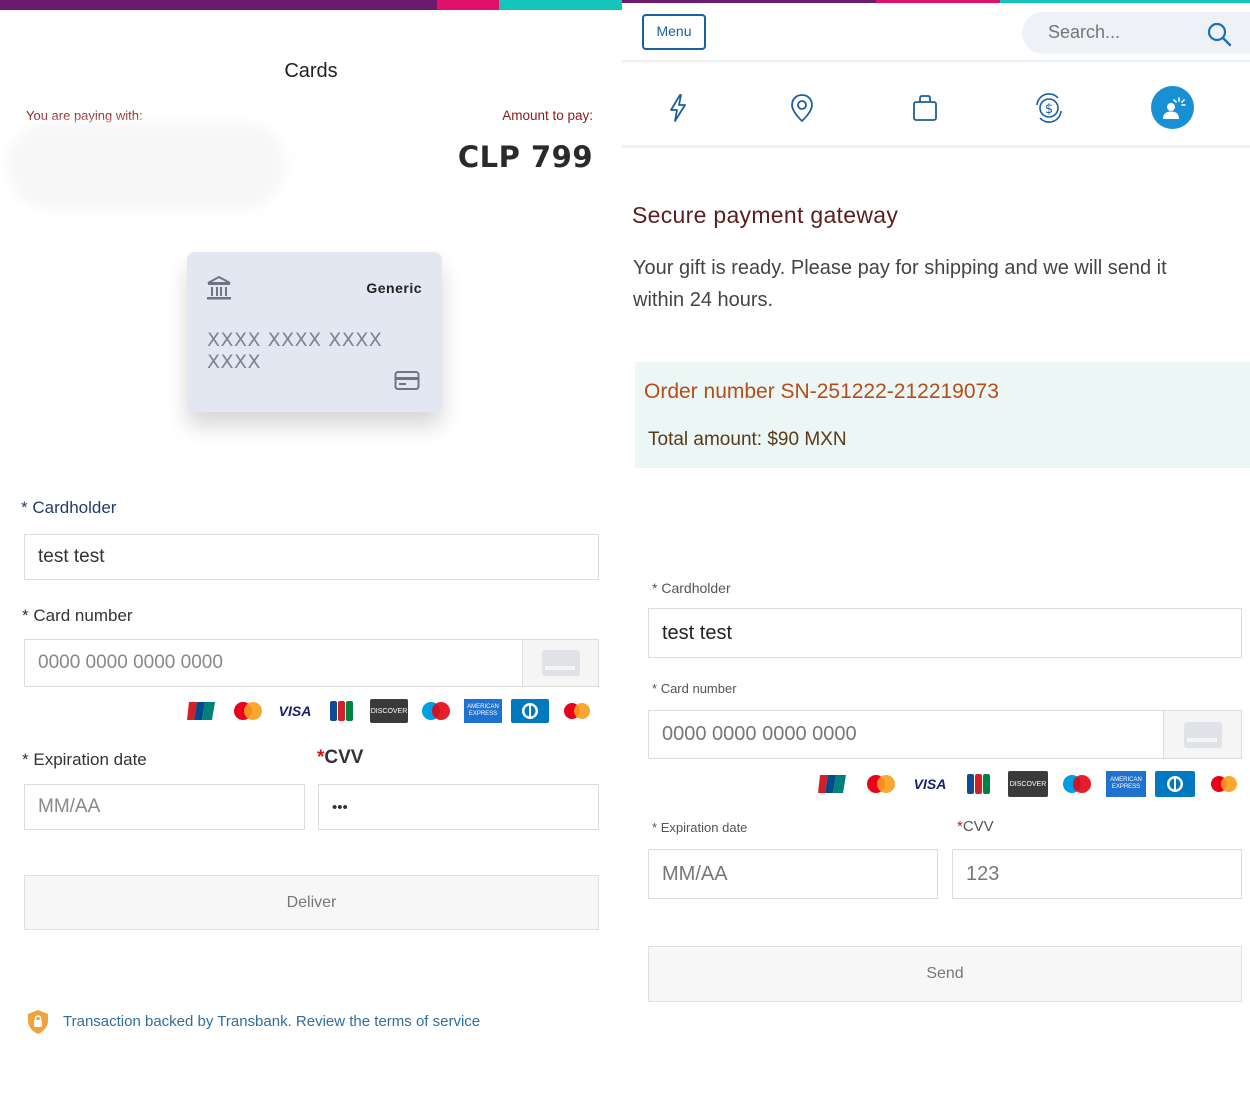  Describe the element at coordinates (1097, 874) in the screenshot. I see `cvv-input: 123` at that location.